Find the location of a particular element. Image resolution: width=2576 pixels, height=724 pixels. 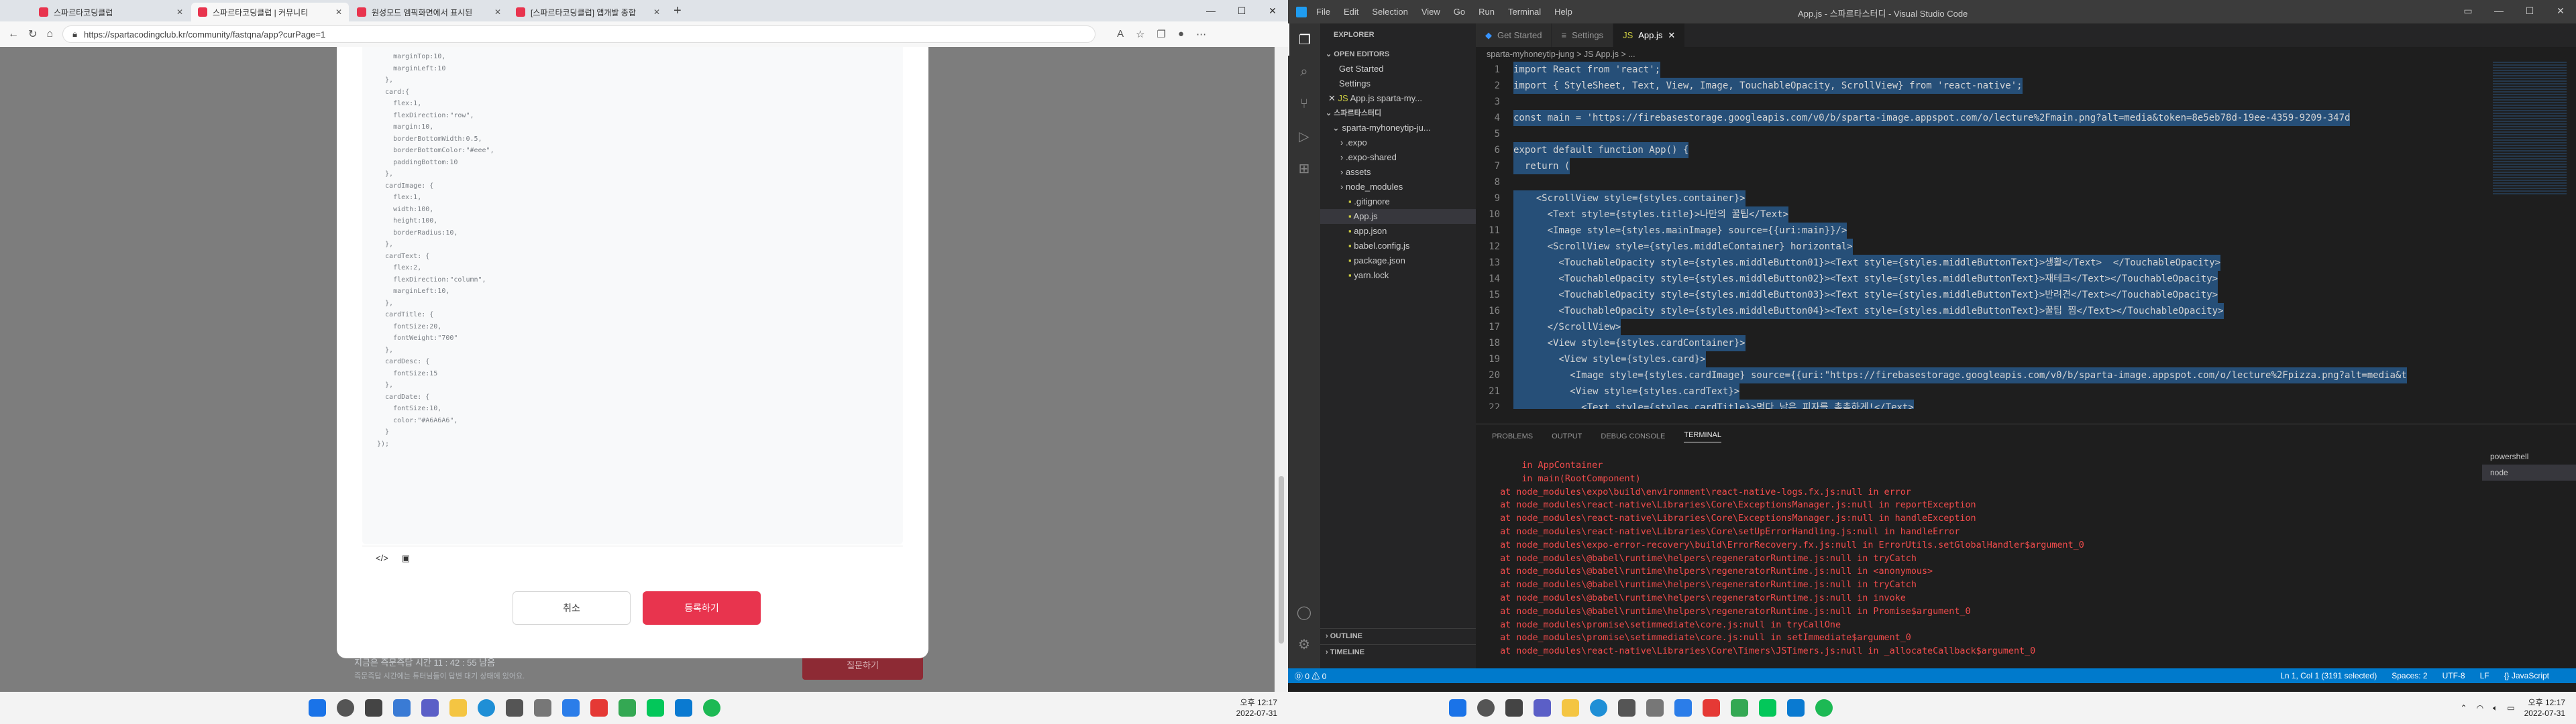

encoding: UTF-8 is located at coordinates (2454, 675).